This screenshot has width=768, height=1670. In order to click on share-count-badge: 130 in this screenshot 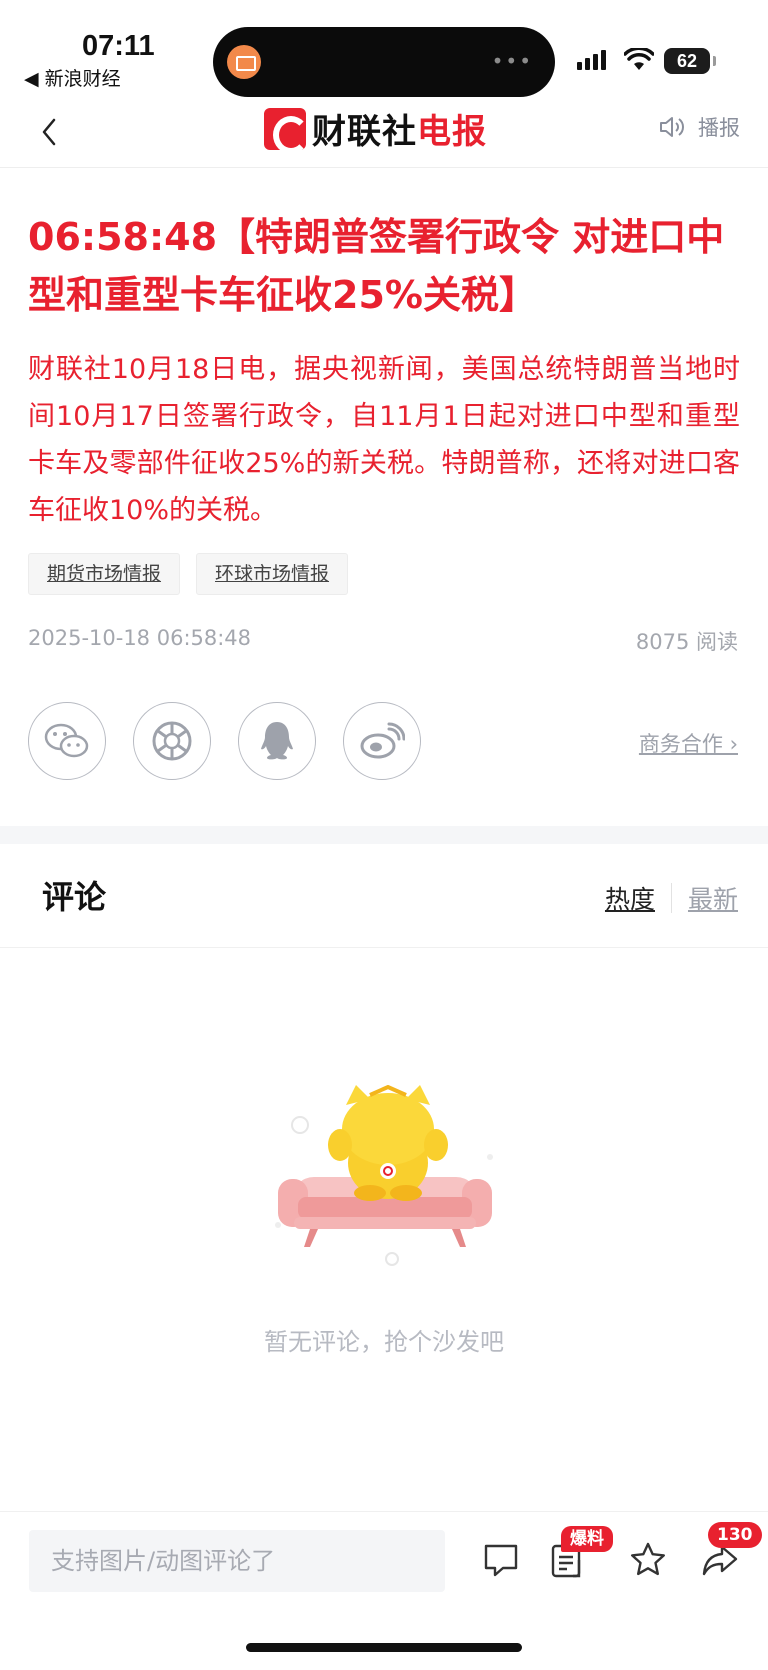, I will do `click(735, 1535)`.